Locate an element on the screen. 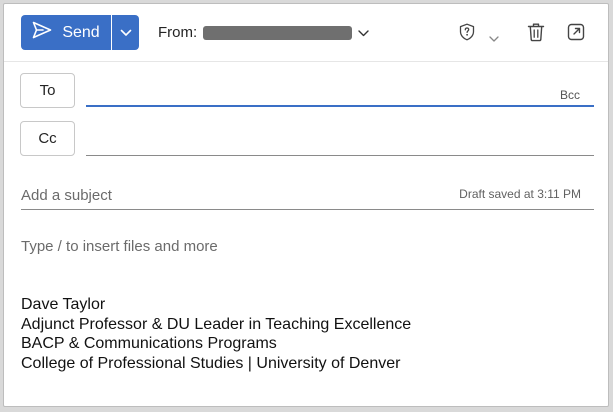 Image resolution: width=613 pixels, height=412 pixels. compose-toolbar: Send From: is located at coordinates (306, 33).